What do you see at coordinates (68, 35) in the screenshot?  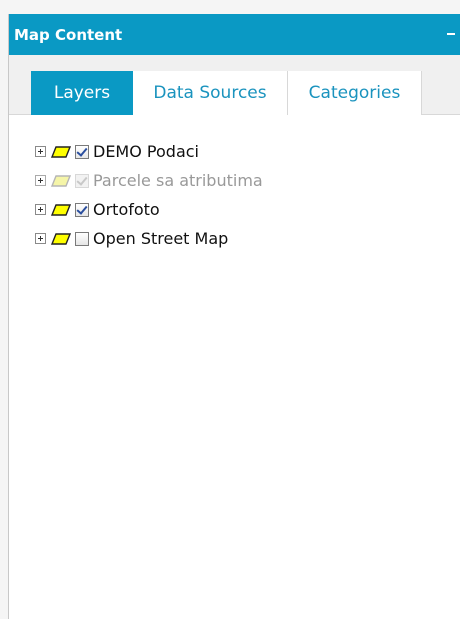 I see `panel-title: Map Content` at bounding box center [68, 35].